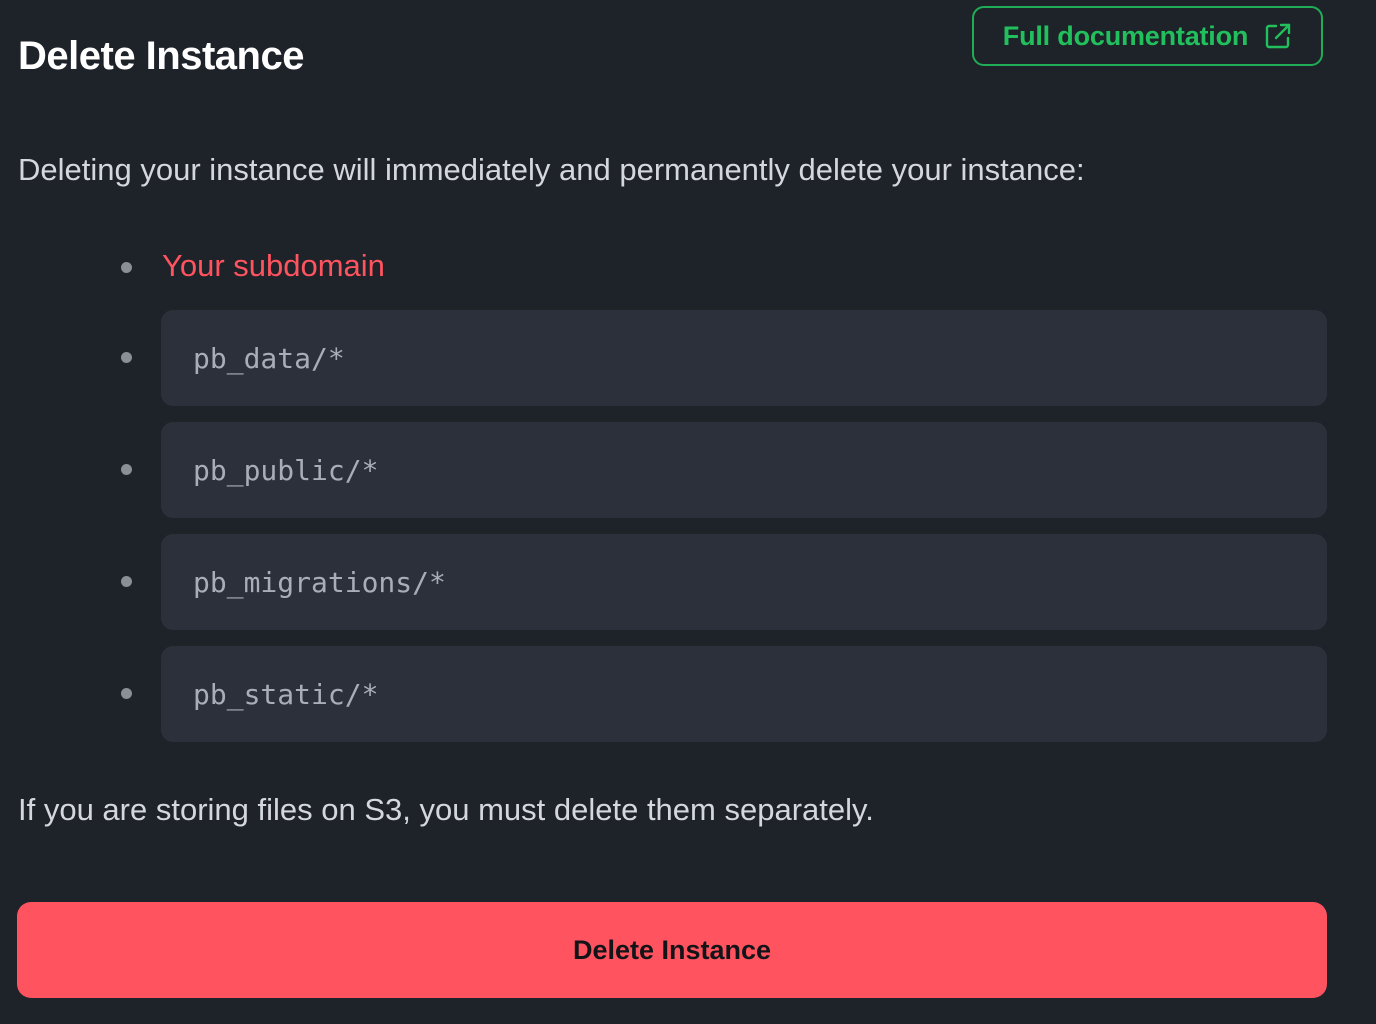 The image size is (1376, 1024). I want to click on list-item-pb-public: pb_public/*, so click(688, 470).